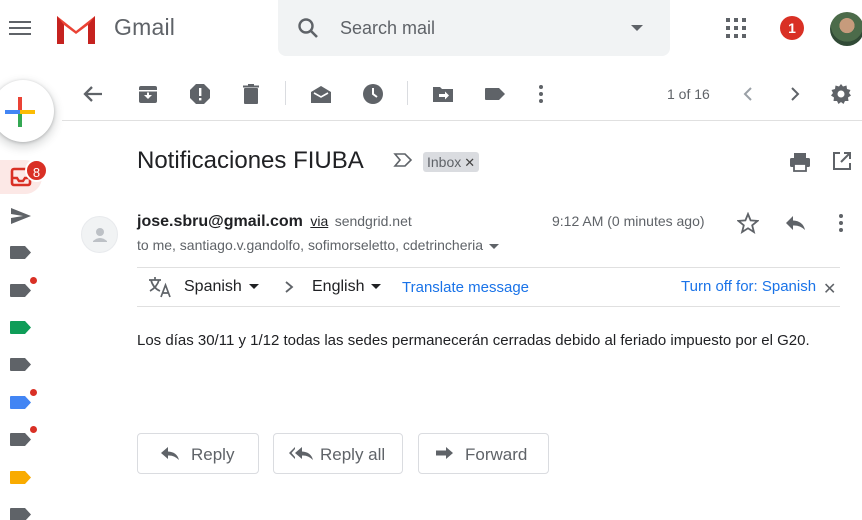  What do you see at coordinates (462, 93) in the screenshot?
I see `message-toolbar: 1 of 16` at bounding box center [462, 93].